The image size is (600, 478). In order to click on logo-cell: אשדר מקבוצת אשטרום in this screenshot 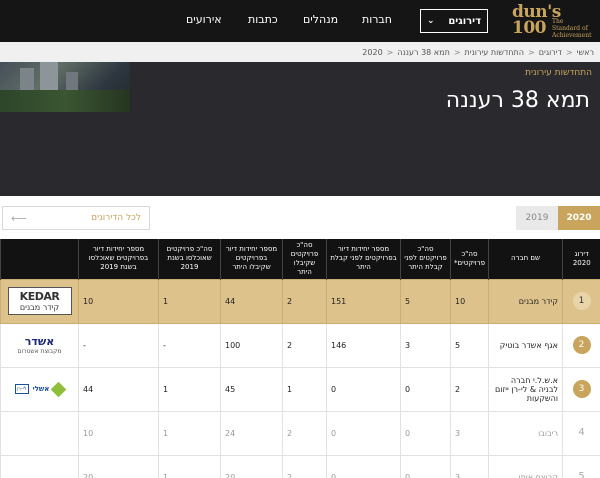, I will do `click(39, 345)`.